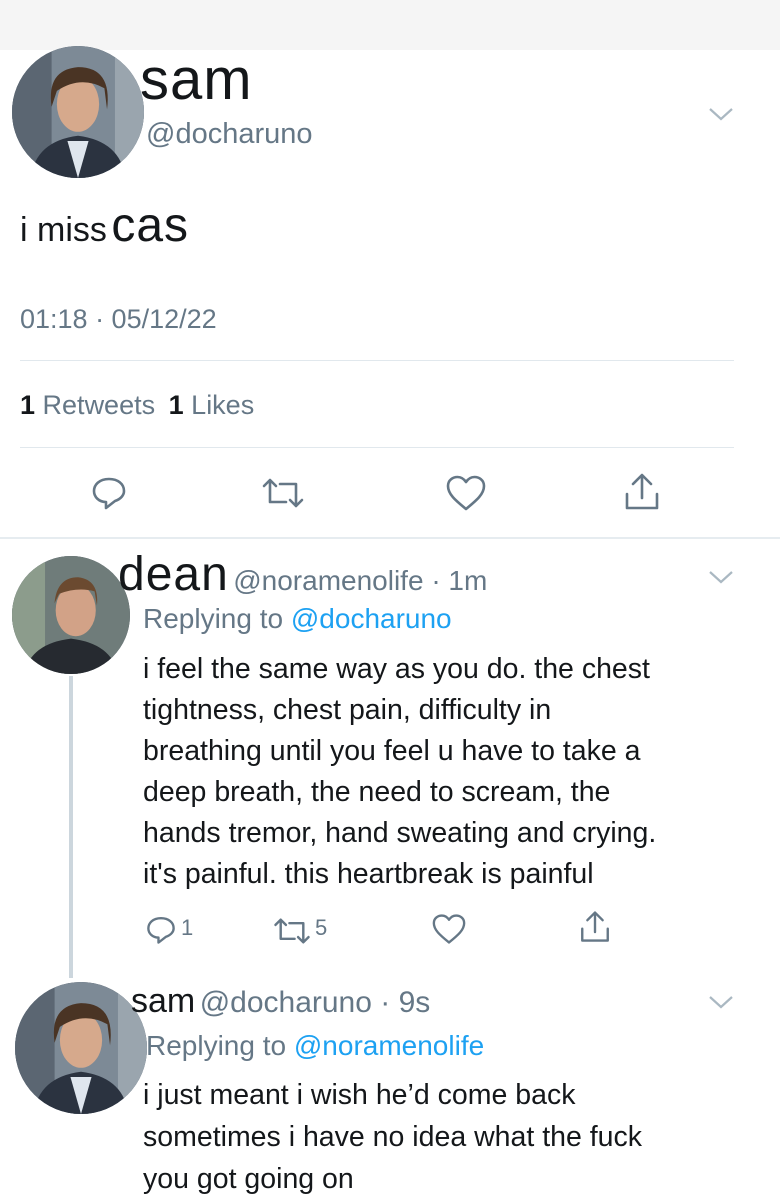  What do you see at coordinates (390, 25) in the screenshot?
I see `top-band` at bounding box center [390, 25].